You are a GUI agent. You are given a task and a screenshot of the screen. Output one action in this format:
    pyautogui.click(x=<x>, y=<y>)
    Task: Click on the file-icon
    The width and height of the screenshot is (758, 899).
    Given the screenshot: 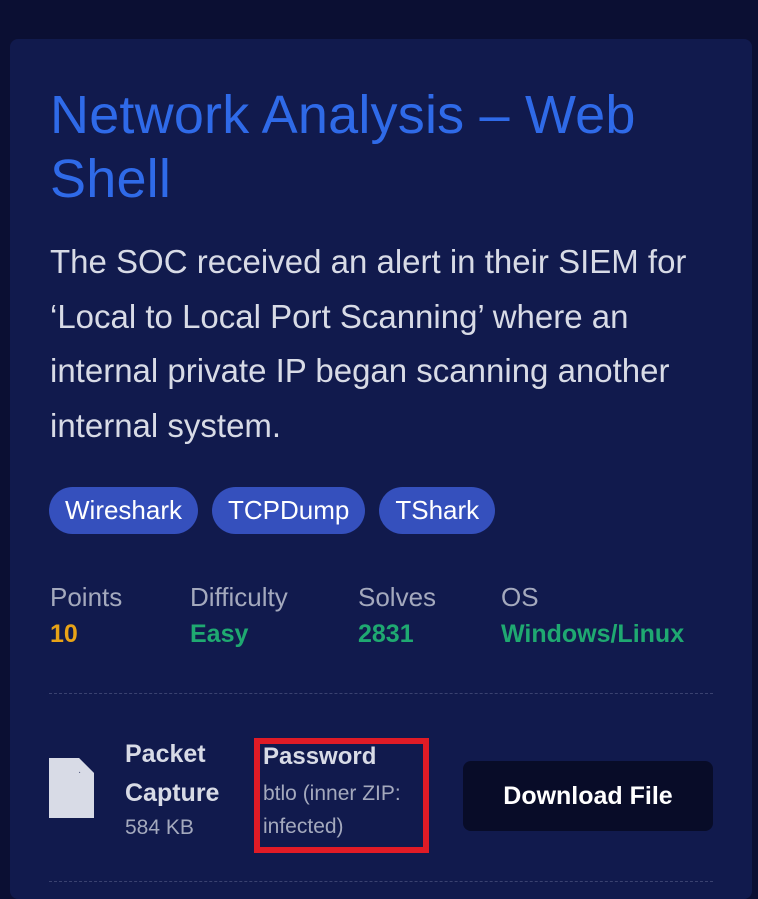 What is the action you would take?
    pyautogui.click(x=71, y=788)
    